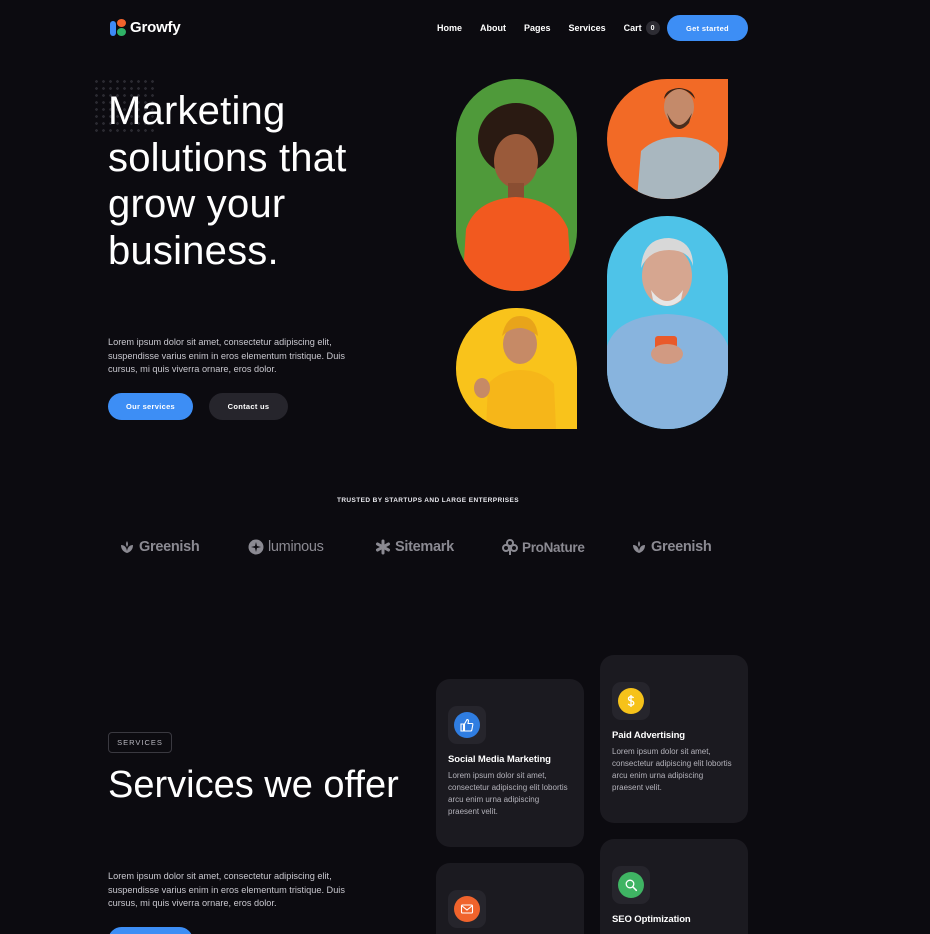  What do you see at coordinates (493, 28) in the screenshot?
I see `nav-about: About` at bounding box center [493, 28].